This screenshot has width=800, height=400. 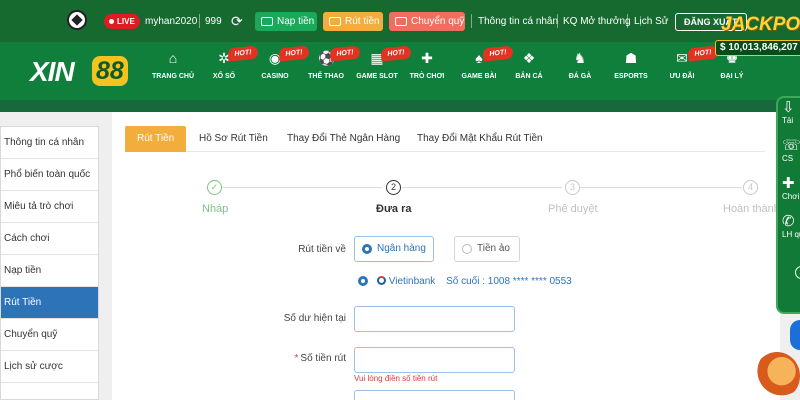 What do you see at coordinates (233, 139) in the screenshot?
I see `tab-withdraw-history: Hồ Sơ Rút Tiền` at bounding box center [233, 139].